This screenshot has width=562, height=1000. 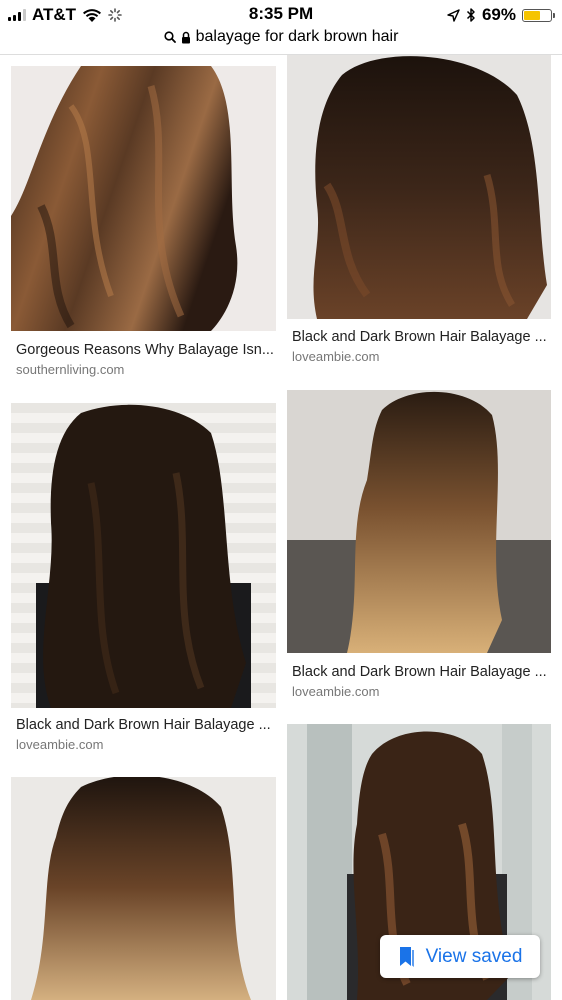 I want to click on url-bar: balayage for dark brown hair, so click(x=281, y=41).